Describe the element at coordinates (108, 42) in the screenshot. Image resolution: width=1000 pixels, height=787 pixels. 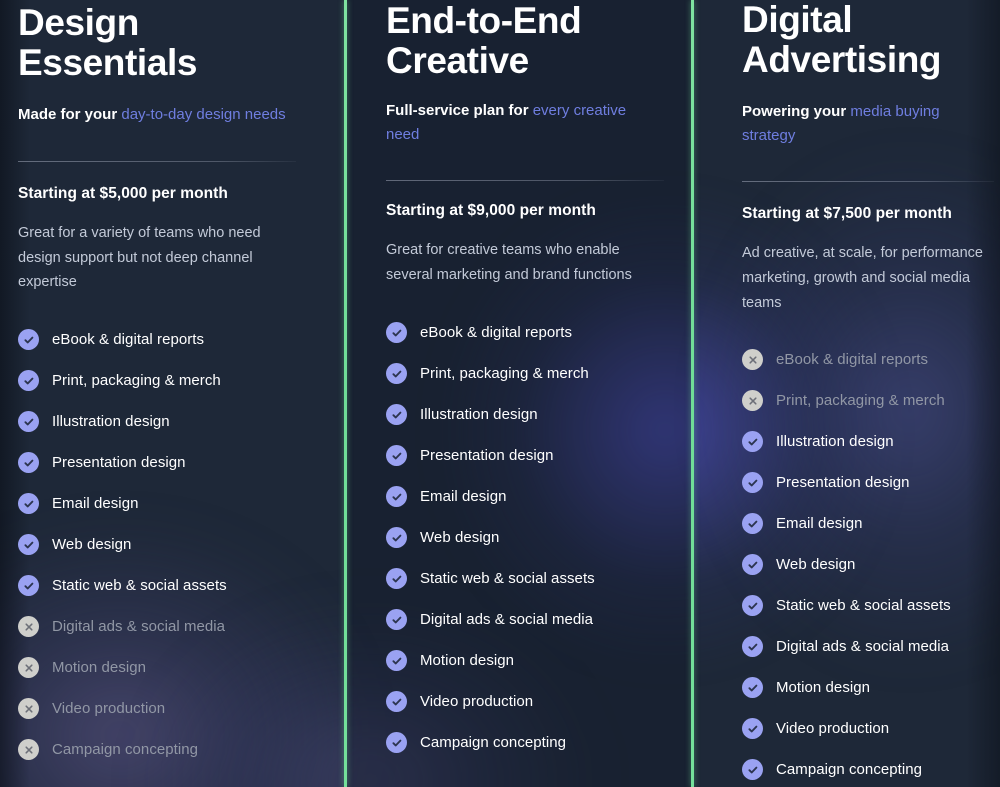
I see `plan-title: Design Essentials` at that location.